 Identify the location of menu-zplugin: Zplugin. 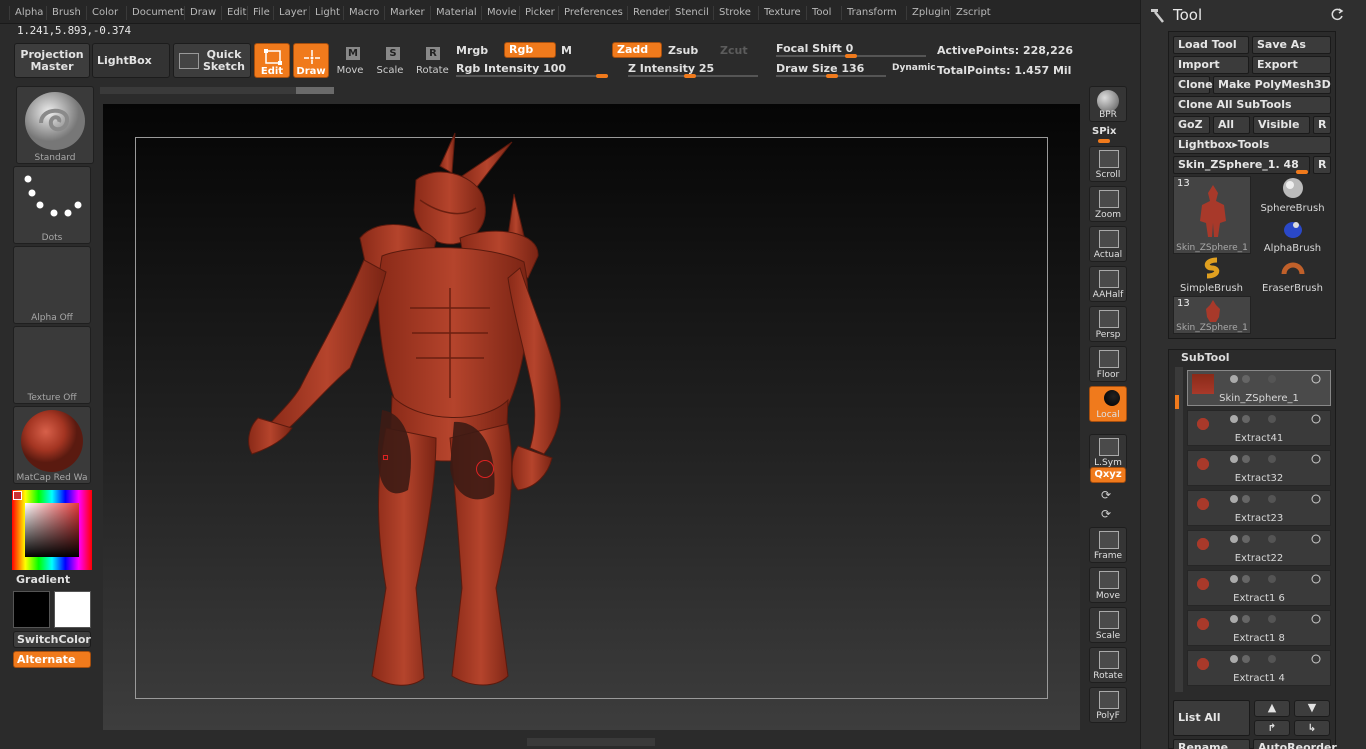
(928, 13).